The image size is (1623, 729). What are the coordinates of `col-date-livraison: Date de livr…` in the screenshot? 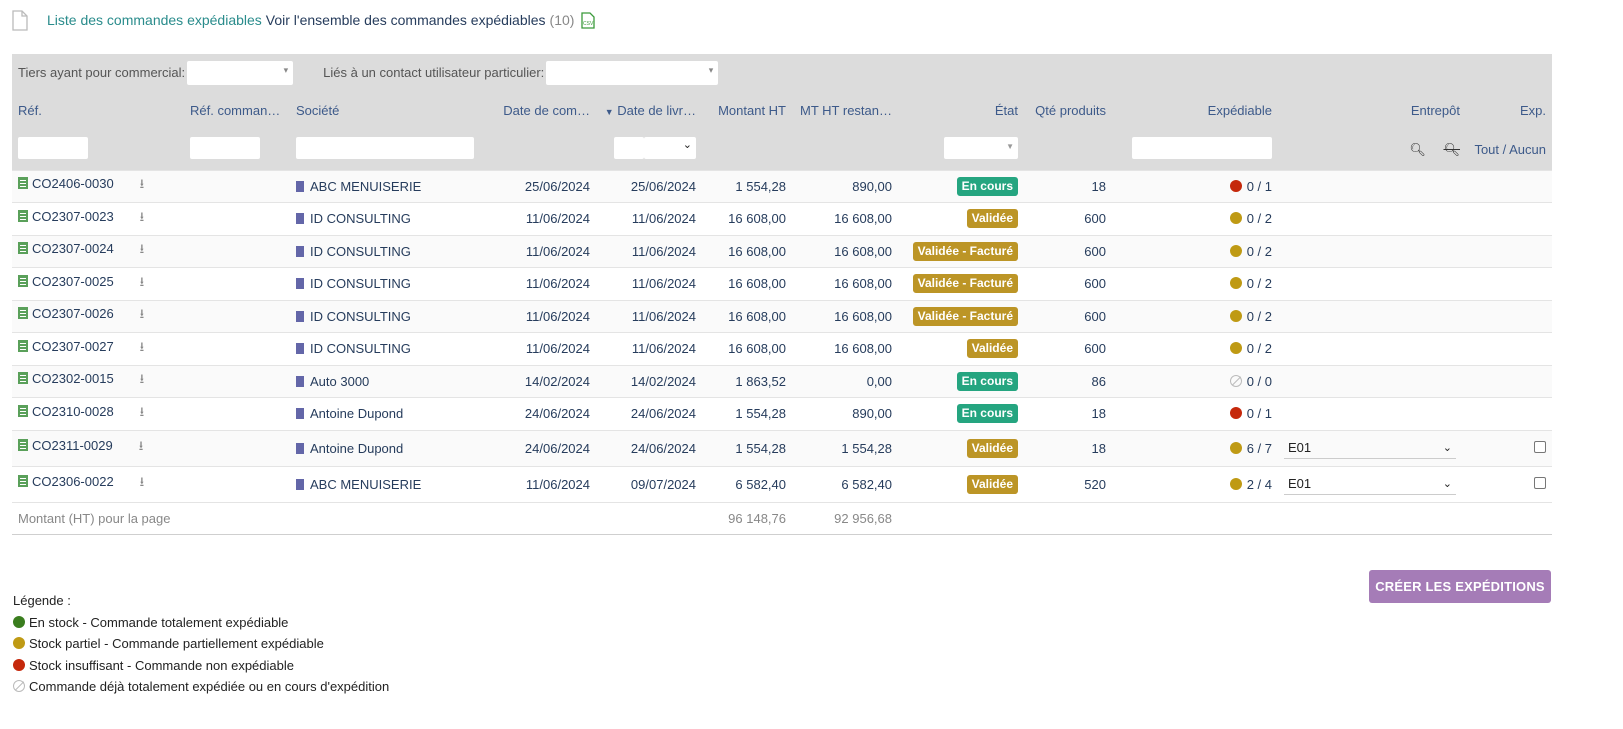 It's located at (656, 110).